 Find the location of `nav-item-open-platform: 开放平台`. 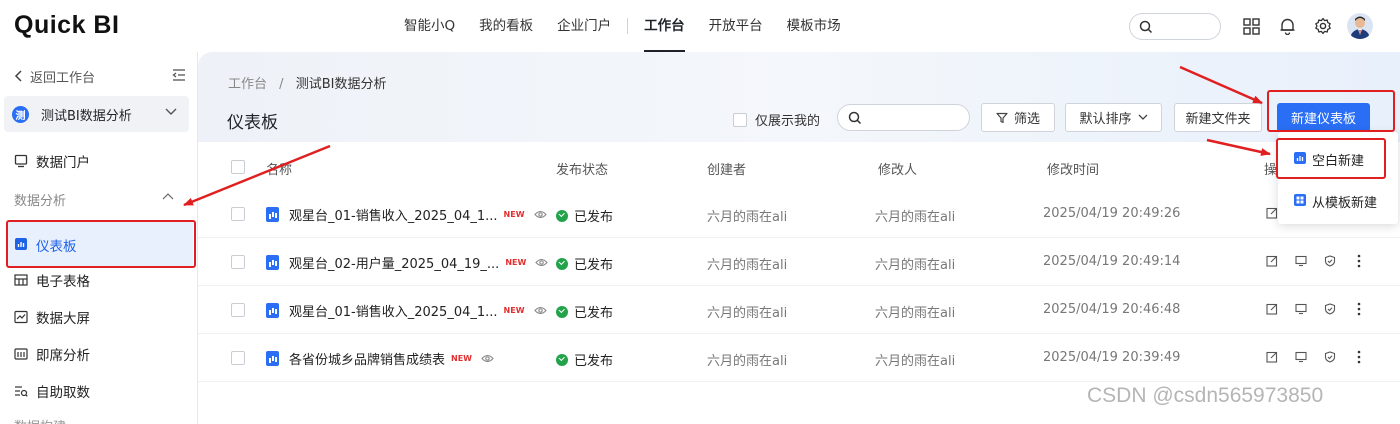

nav-item-open-platform: 开放平台 is located at coordinates (736, 26).